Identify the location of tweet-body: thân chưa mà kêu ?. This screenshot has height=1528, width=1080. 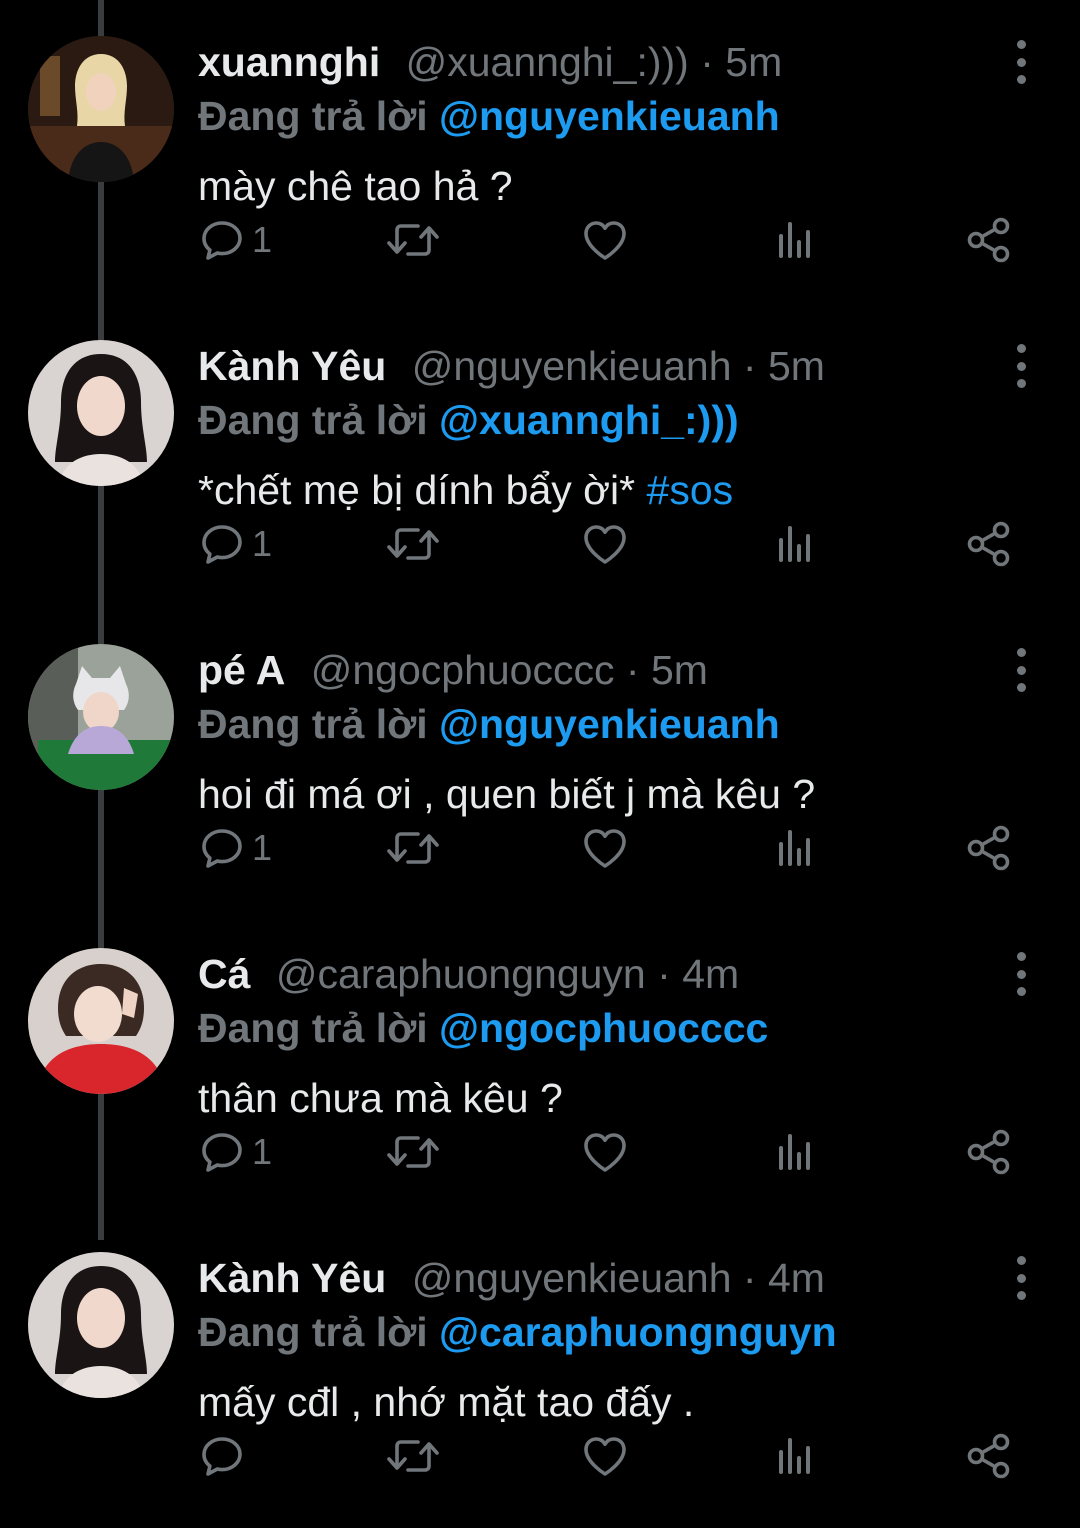
(380, 1098).